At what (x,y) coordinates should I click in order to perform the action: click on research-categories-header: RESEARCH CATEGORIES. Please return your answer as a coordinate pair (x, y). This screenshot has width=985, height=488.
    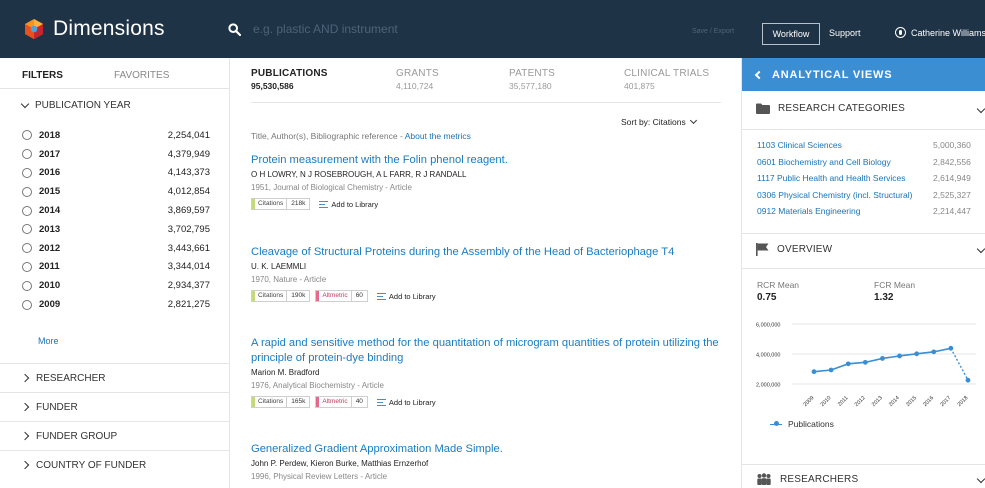
    Looking at the image, I should click on (830, 108).